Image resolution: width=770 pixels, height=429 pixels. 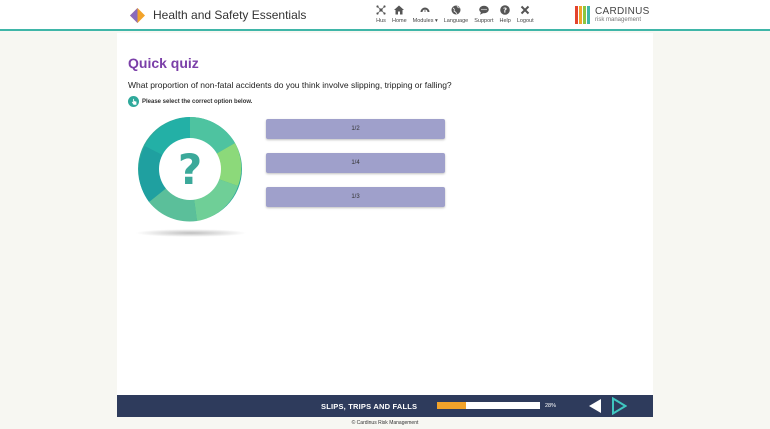 What do you see at coordinates (425, 9) in the screenshot?
I see `modules-icon` at bounding box center [425, 9].